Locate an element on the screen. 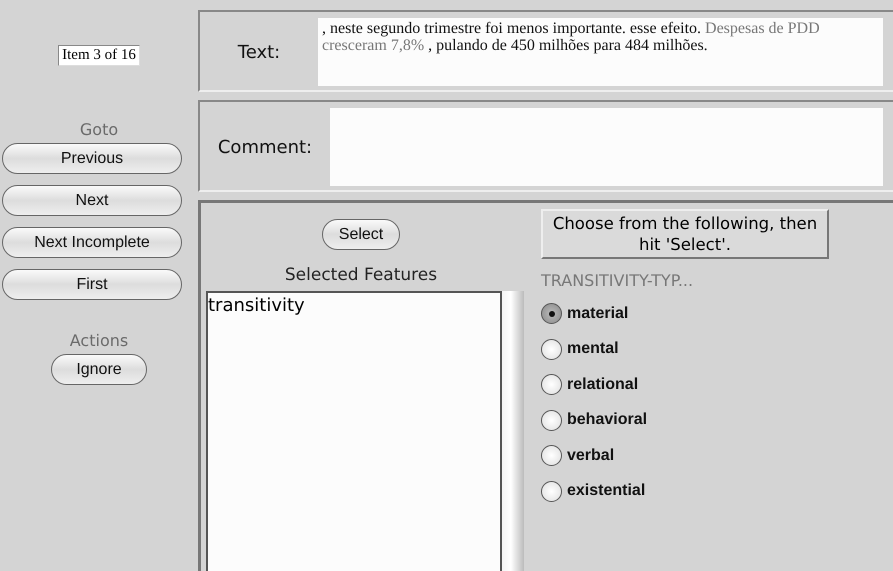 Image resolution: width=893 pixels, height=571 pixels. text-label: Text: is located at coordinates (259, 52).